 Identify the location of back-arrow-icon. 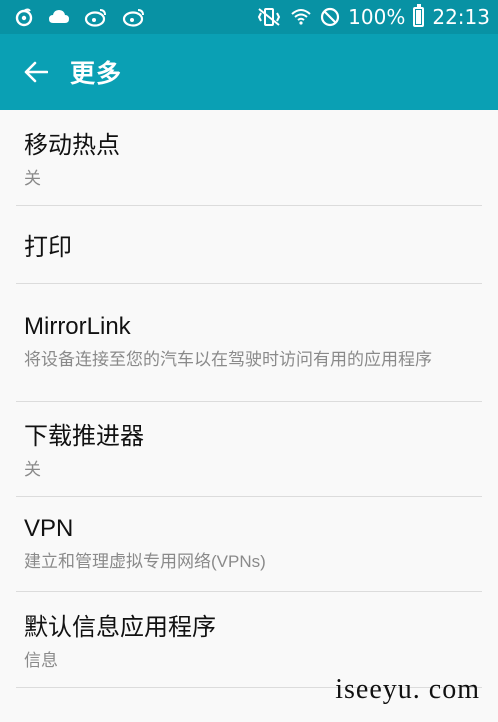
(36, 72).